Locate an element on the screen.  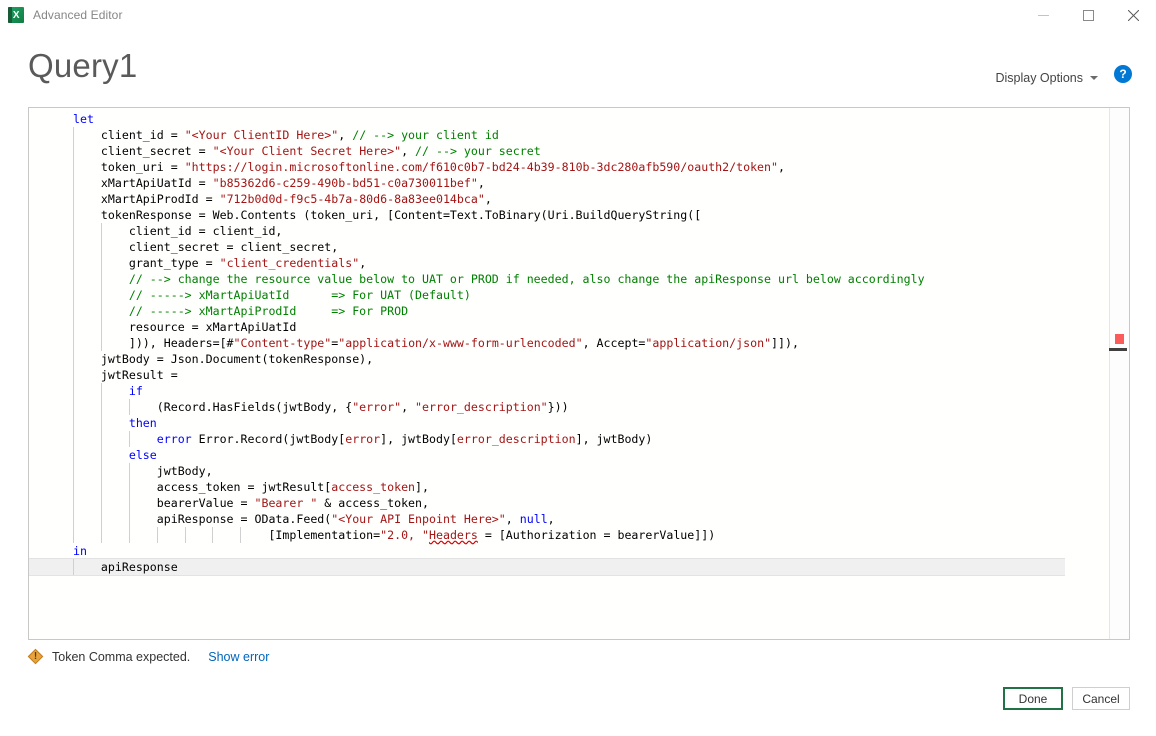
code-line: apiResponse is located at coordinates (547, 567).